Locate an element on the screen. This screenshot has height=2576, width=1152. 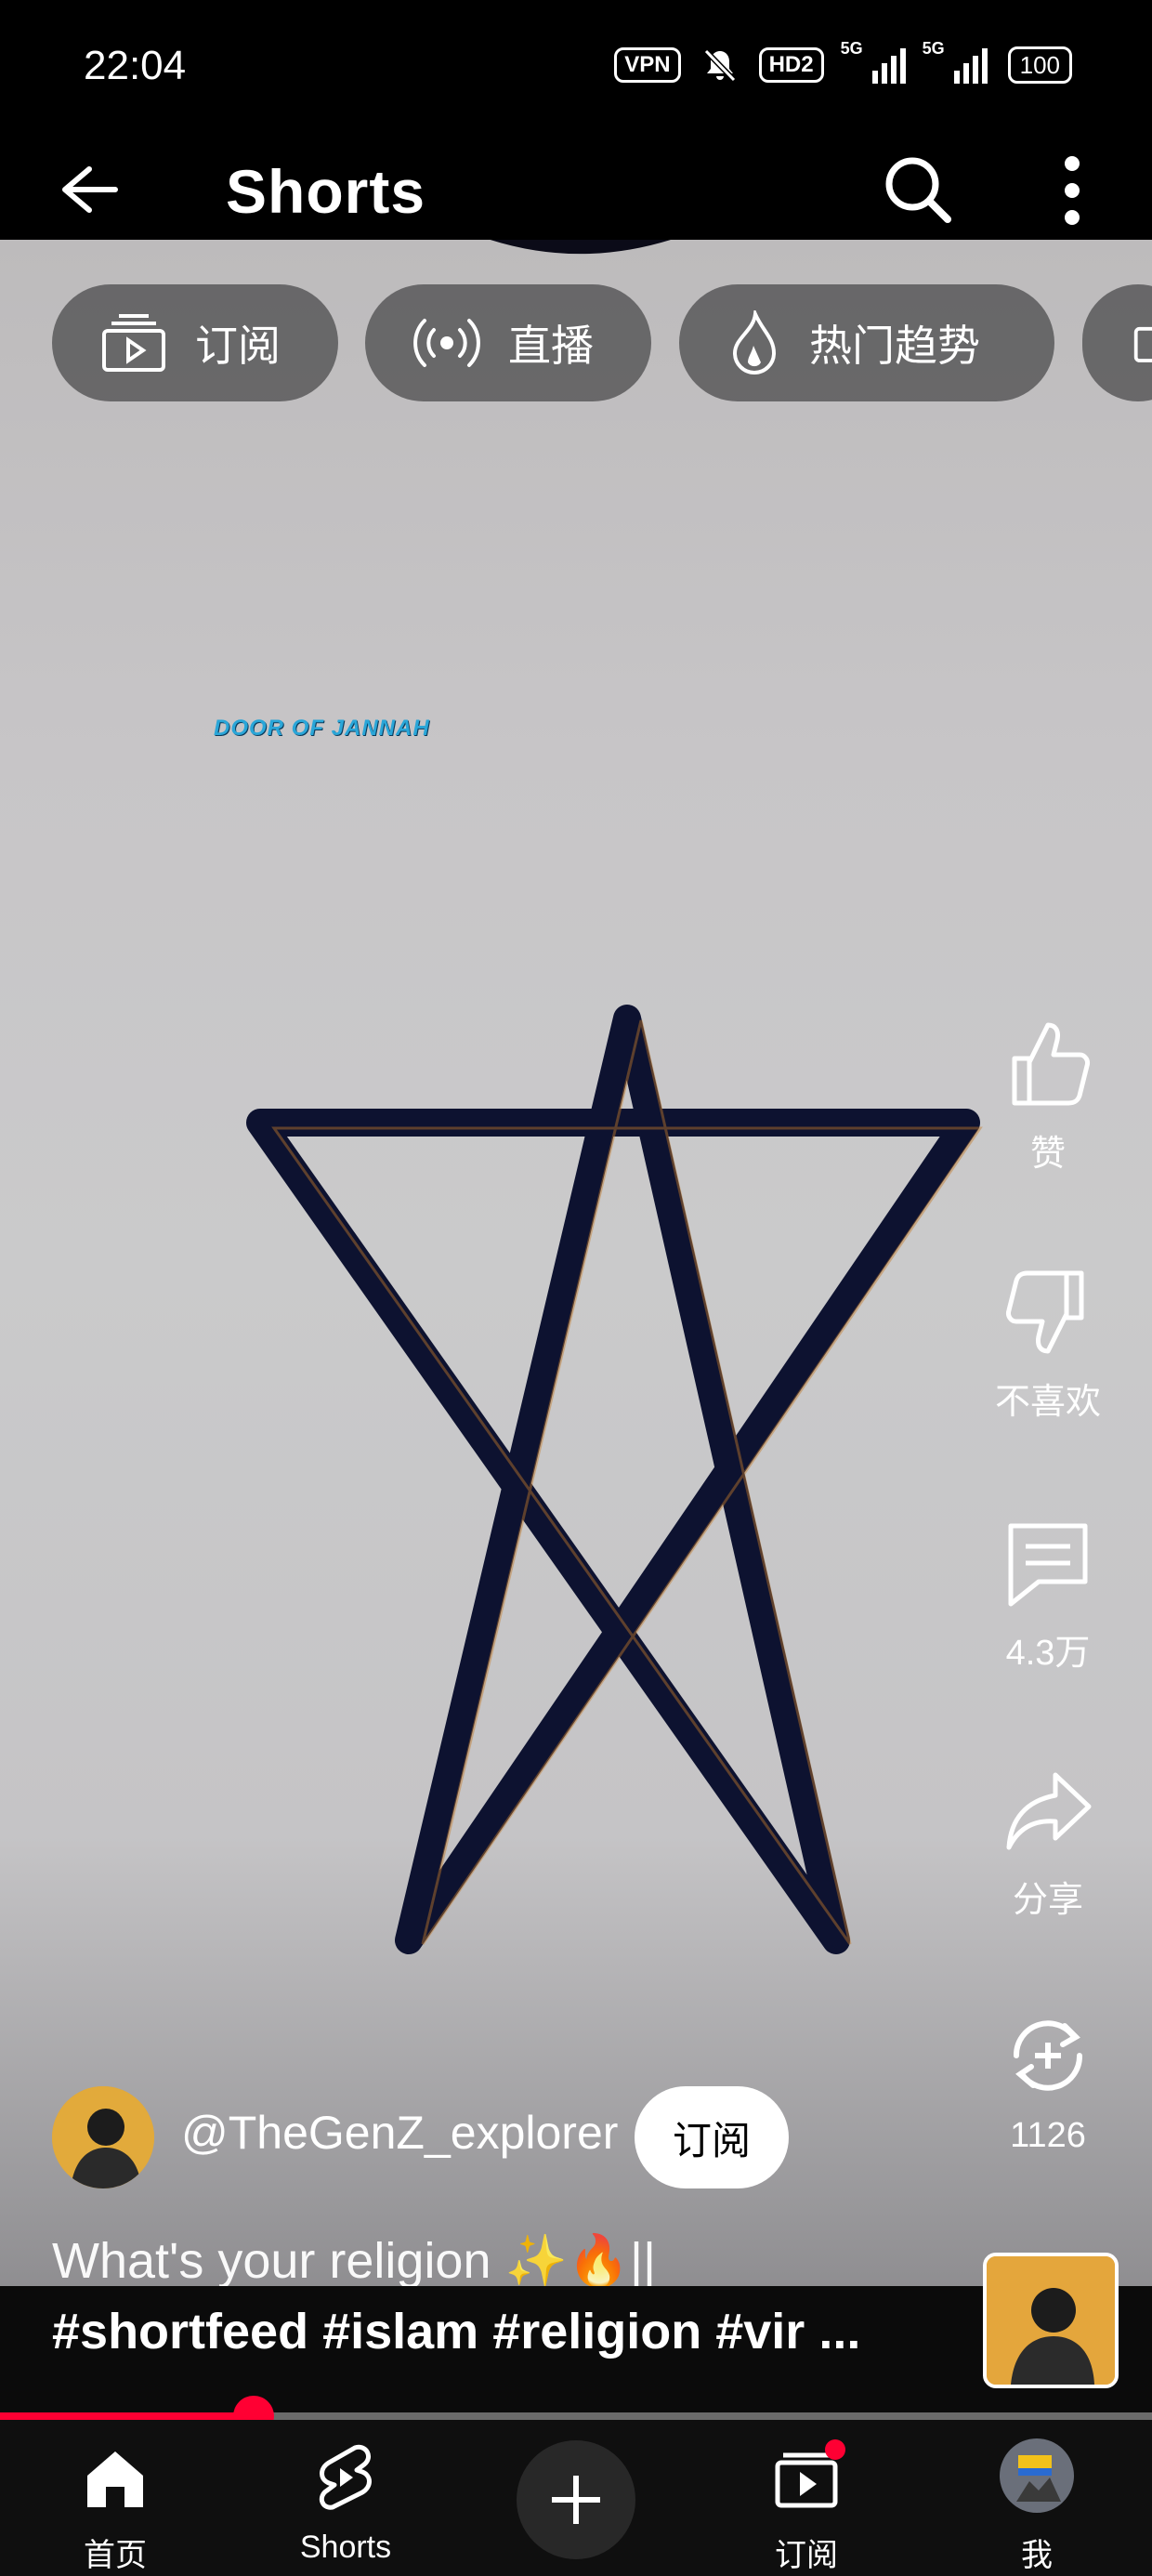
filter-chips: 订阅 直播 热门趋势 is located at coordinates (576, 344).